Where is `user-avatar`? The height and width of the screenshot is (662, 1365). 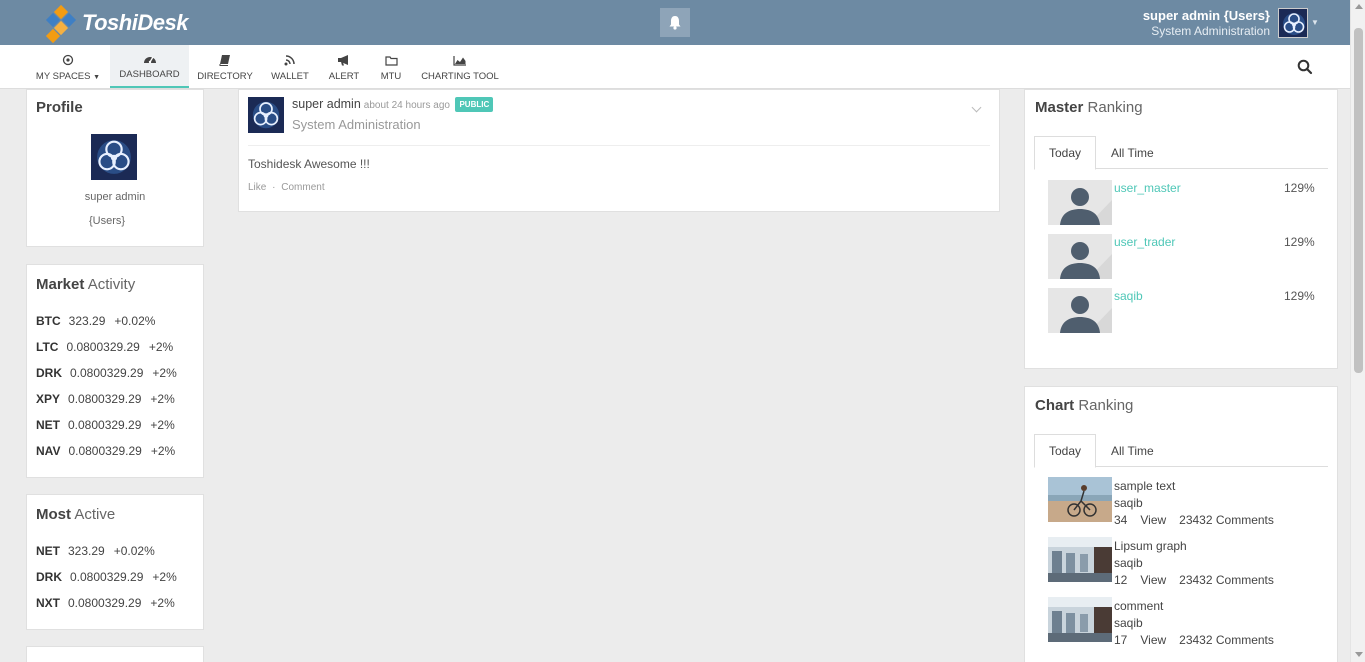 user-avatar is located at coordinates (1293, 23).